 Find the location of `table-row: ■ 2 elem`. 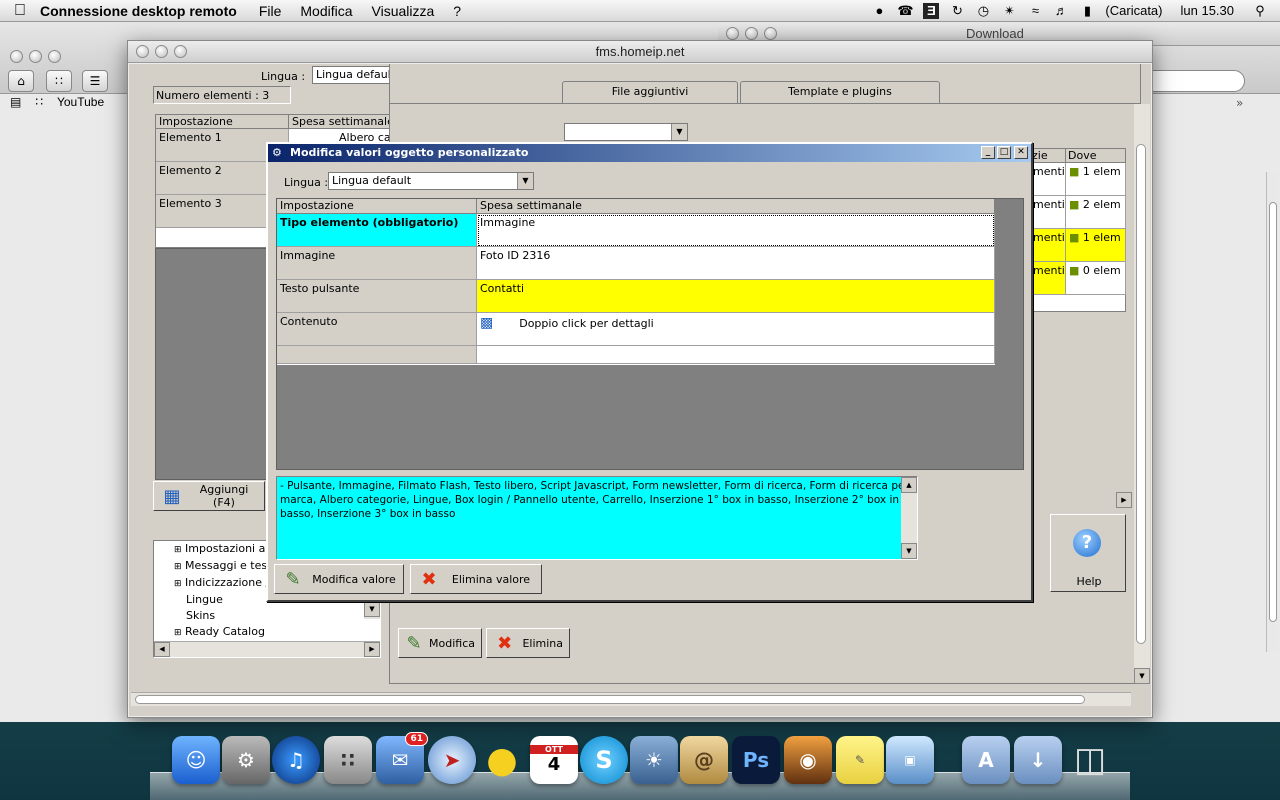

table-row: ■ 2 elem is located at coordinates (1096, 212).